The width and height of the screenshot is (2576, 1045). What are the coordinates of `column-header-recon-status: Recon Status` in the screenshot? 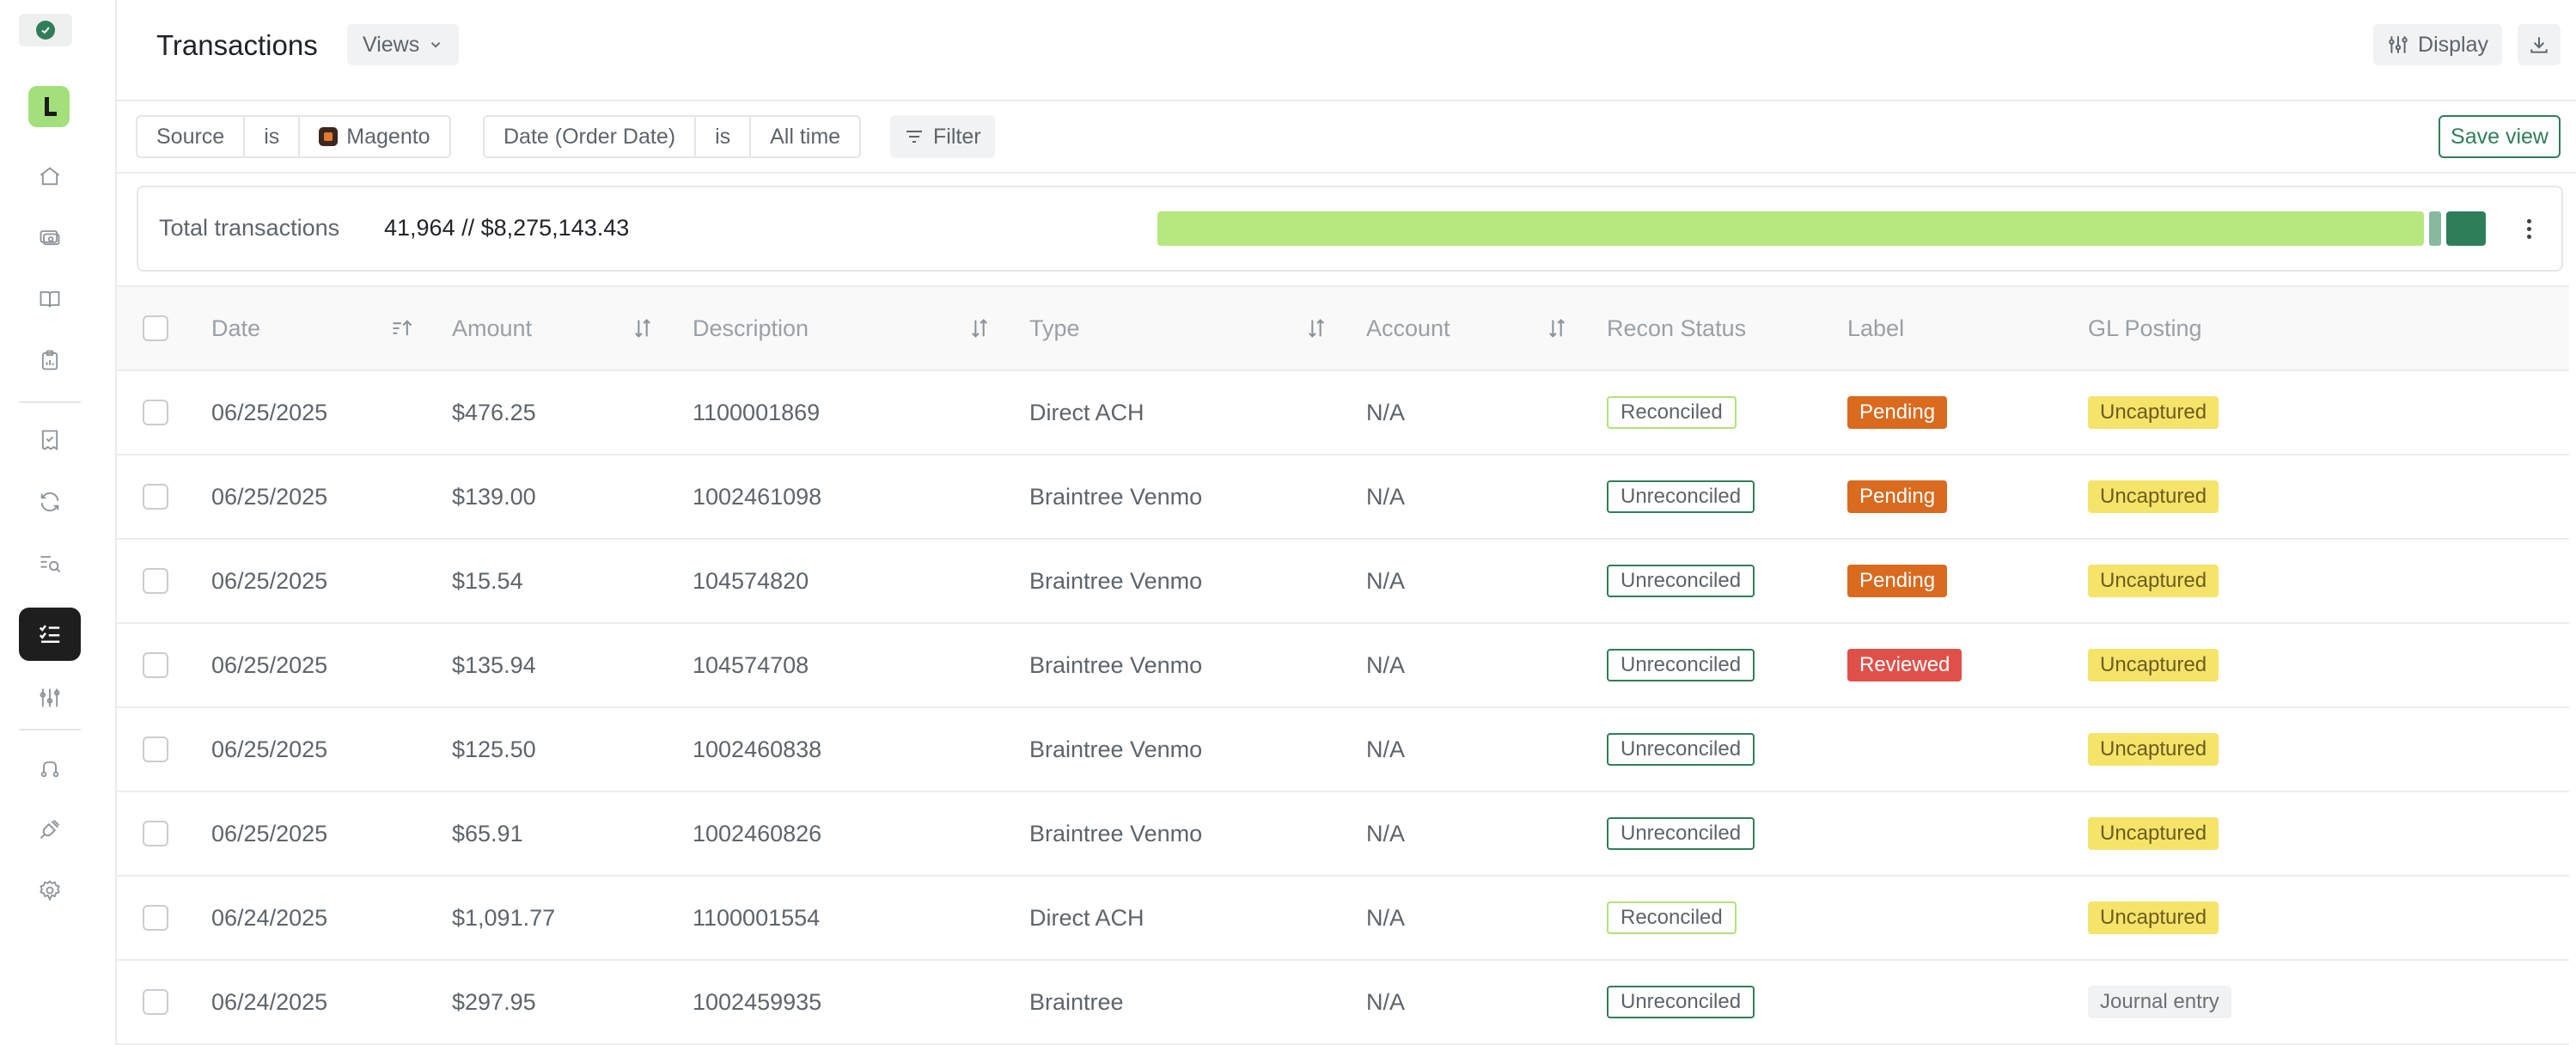 It's located at (1676, 328).